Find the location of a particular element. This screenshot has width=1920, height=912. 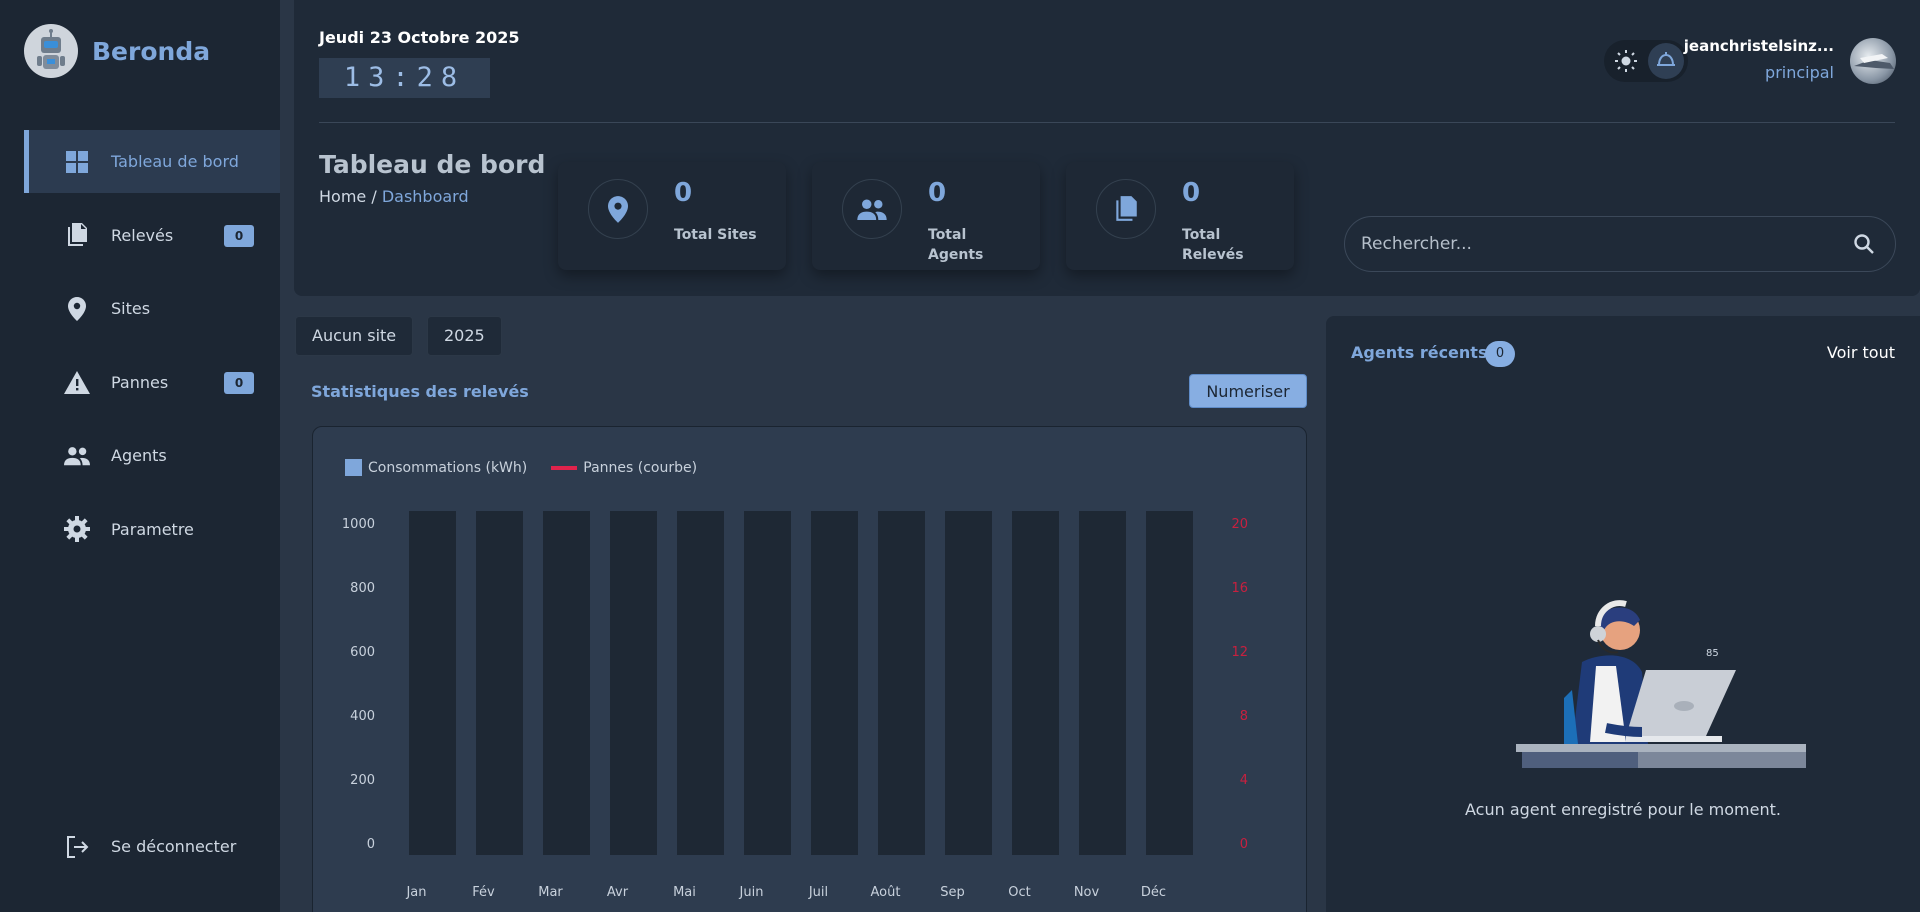

y-tick-label: 200 is located at coordinates (362, 780).